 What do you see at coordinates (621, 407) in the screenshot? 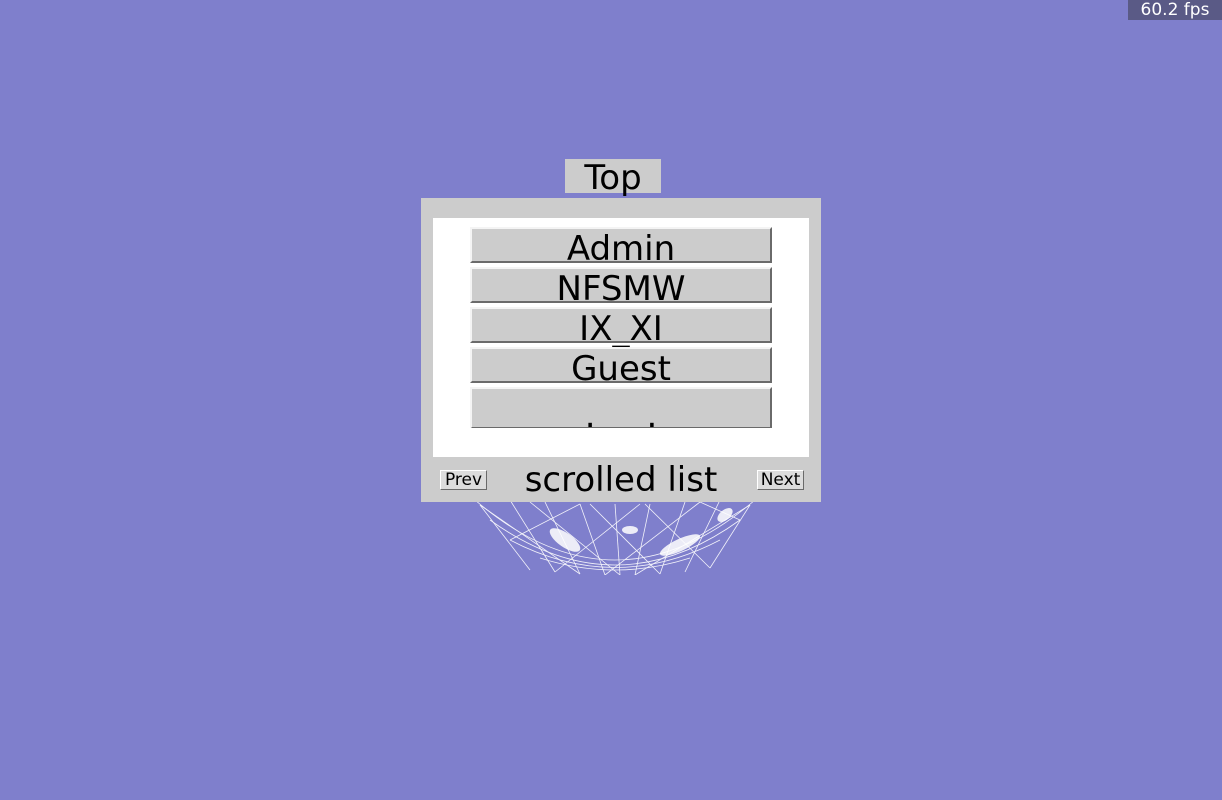
I see `list-item: .___.` at bounding box center [621, 407].